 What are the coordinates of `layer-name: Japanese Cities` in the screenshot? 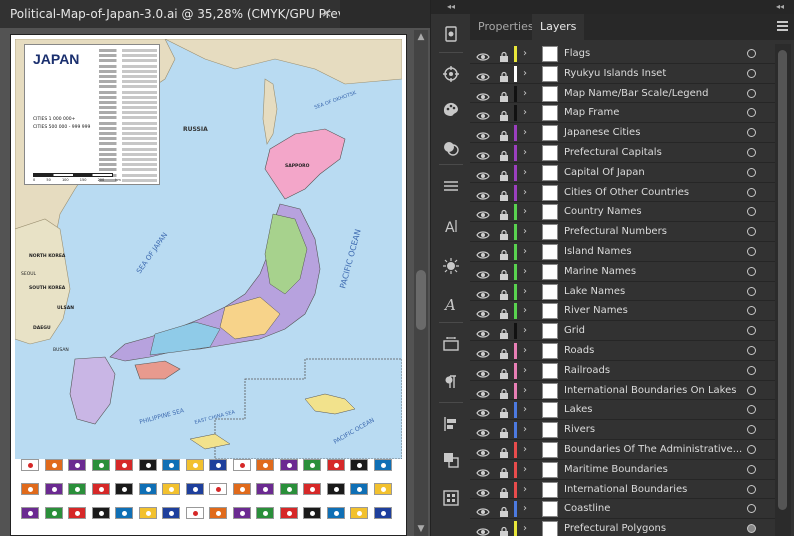 It's located at (602, 132).